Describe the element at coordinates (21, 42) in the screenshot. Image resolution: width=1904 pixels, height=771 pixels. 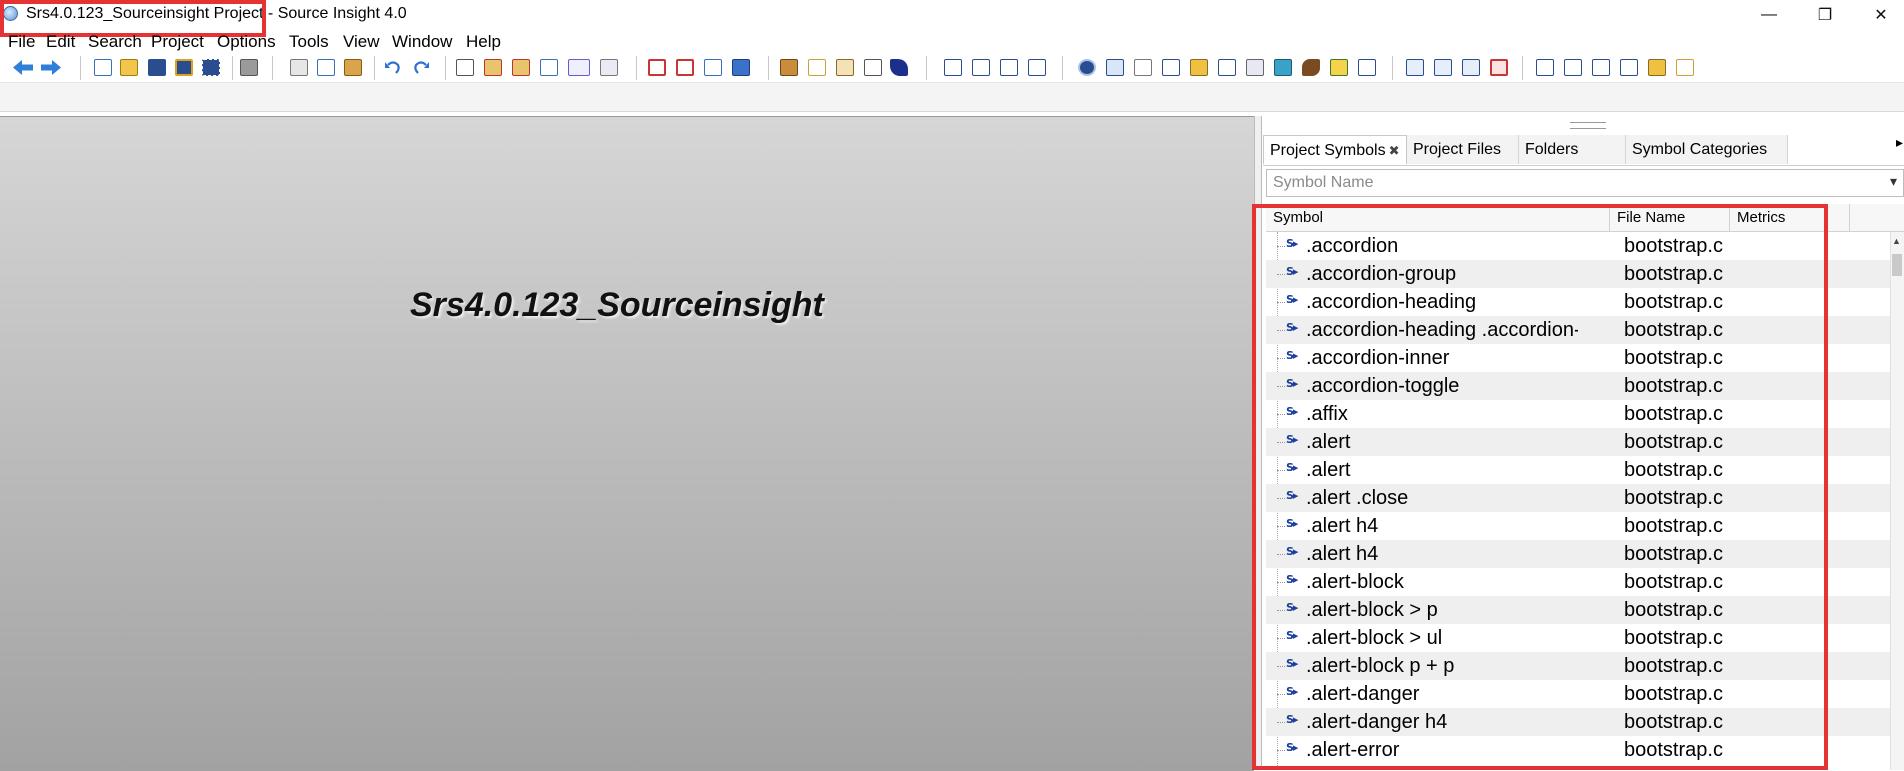
I see `menu-file: File` at that location.